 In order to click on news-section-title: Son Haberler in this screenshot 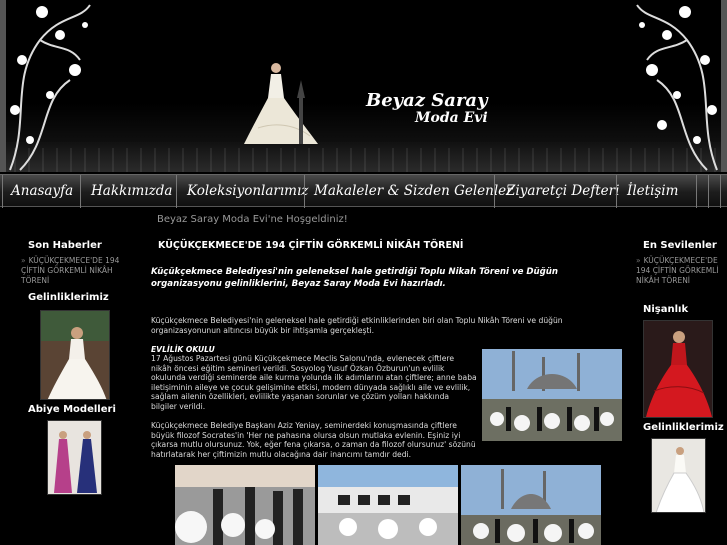, I will do `click(65, 245)`.